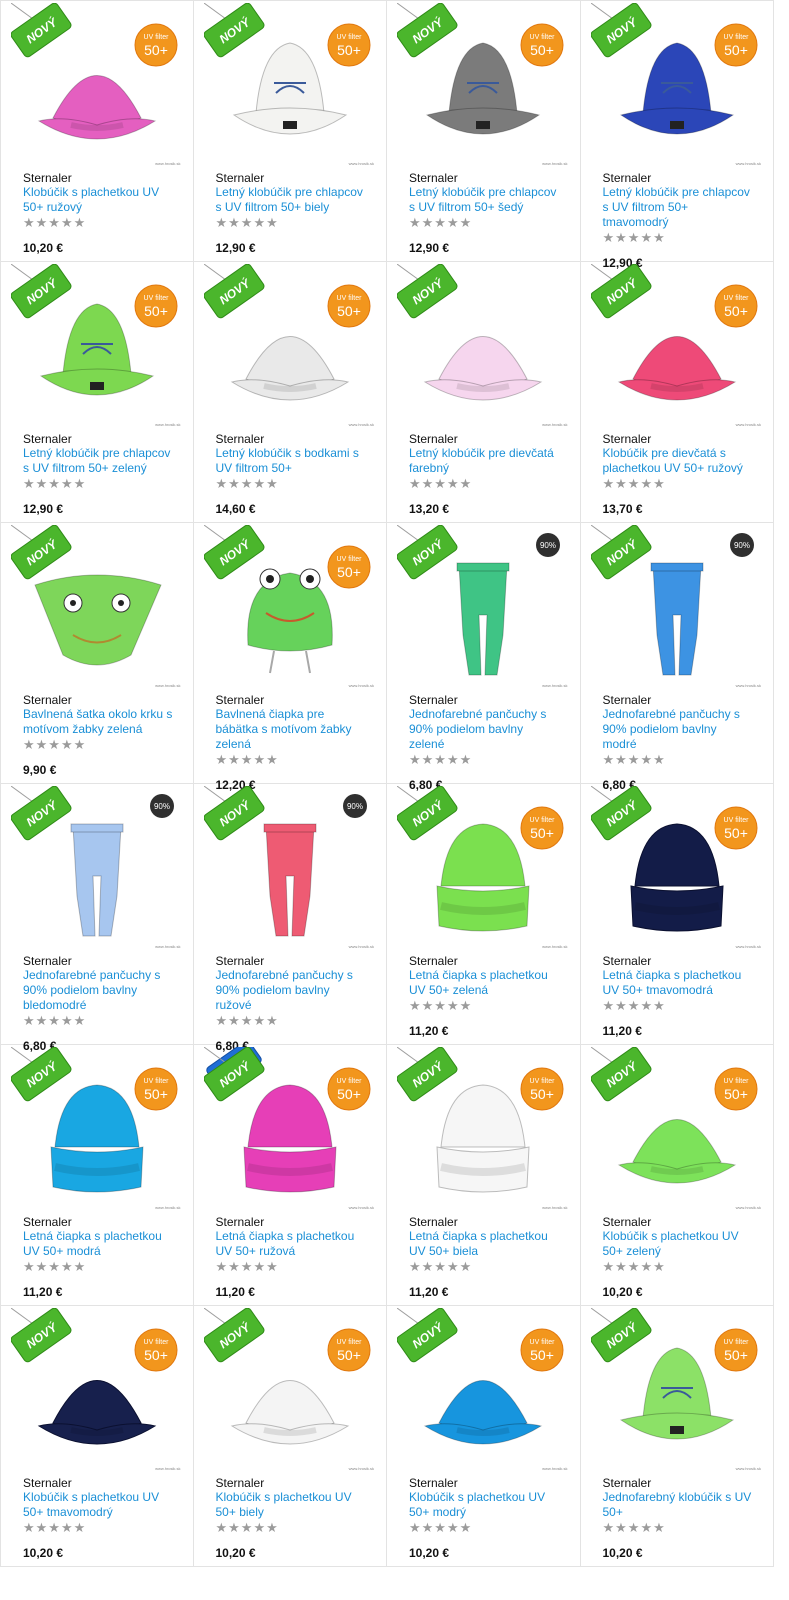 The image size is (789, 1600). What do you see at coordinates (484, 983) in the screenshot?
I see `product-title-link: Letná čiapka s plachetkou UV 50+ zelená` at bounding box center [484, 983].